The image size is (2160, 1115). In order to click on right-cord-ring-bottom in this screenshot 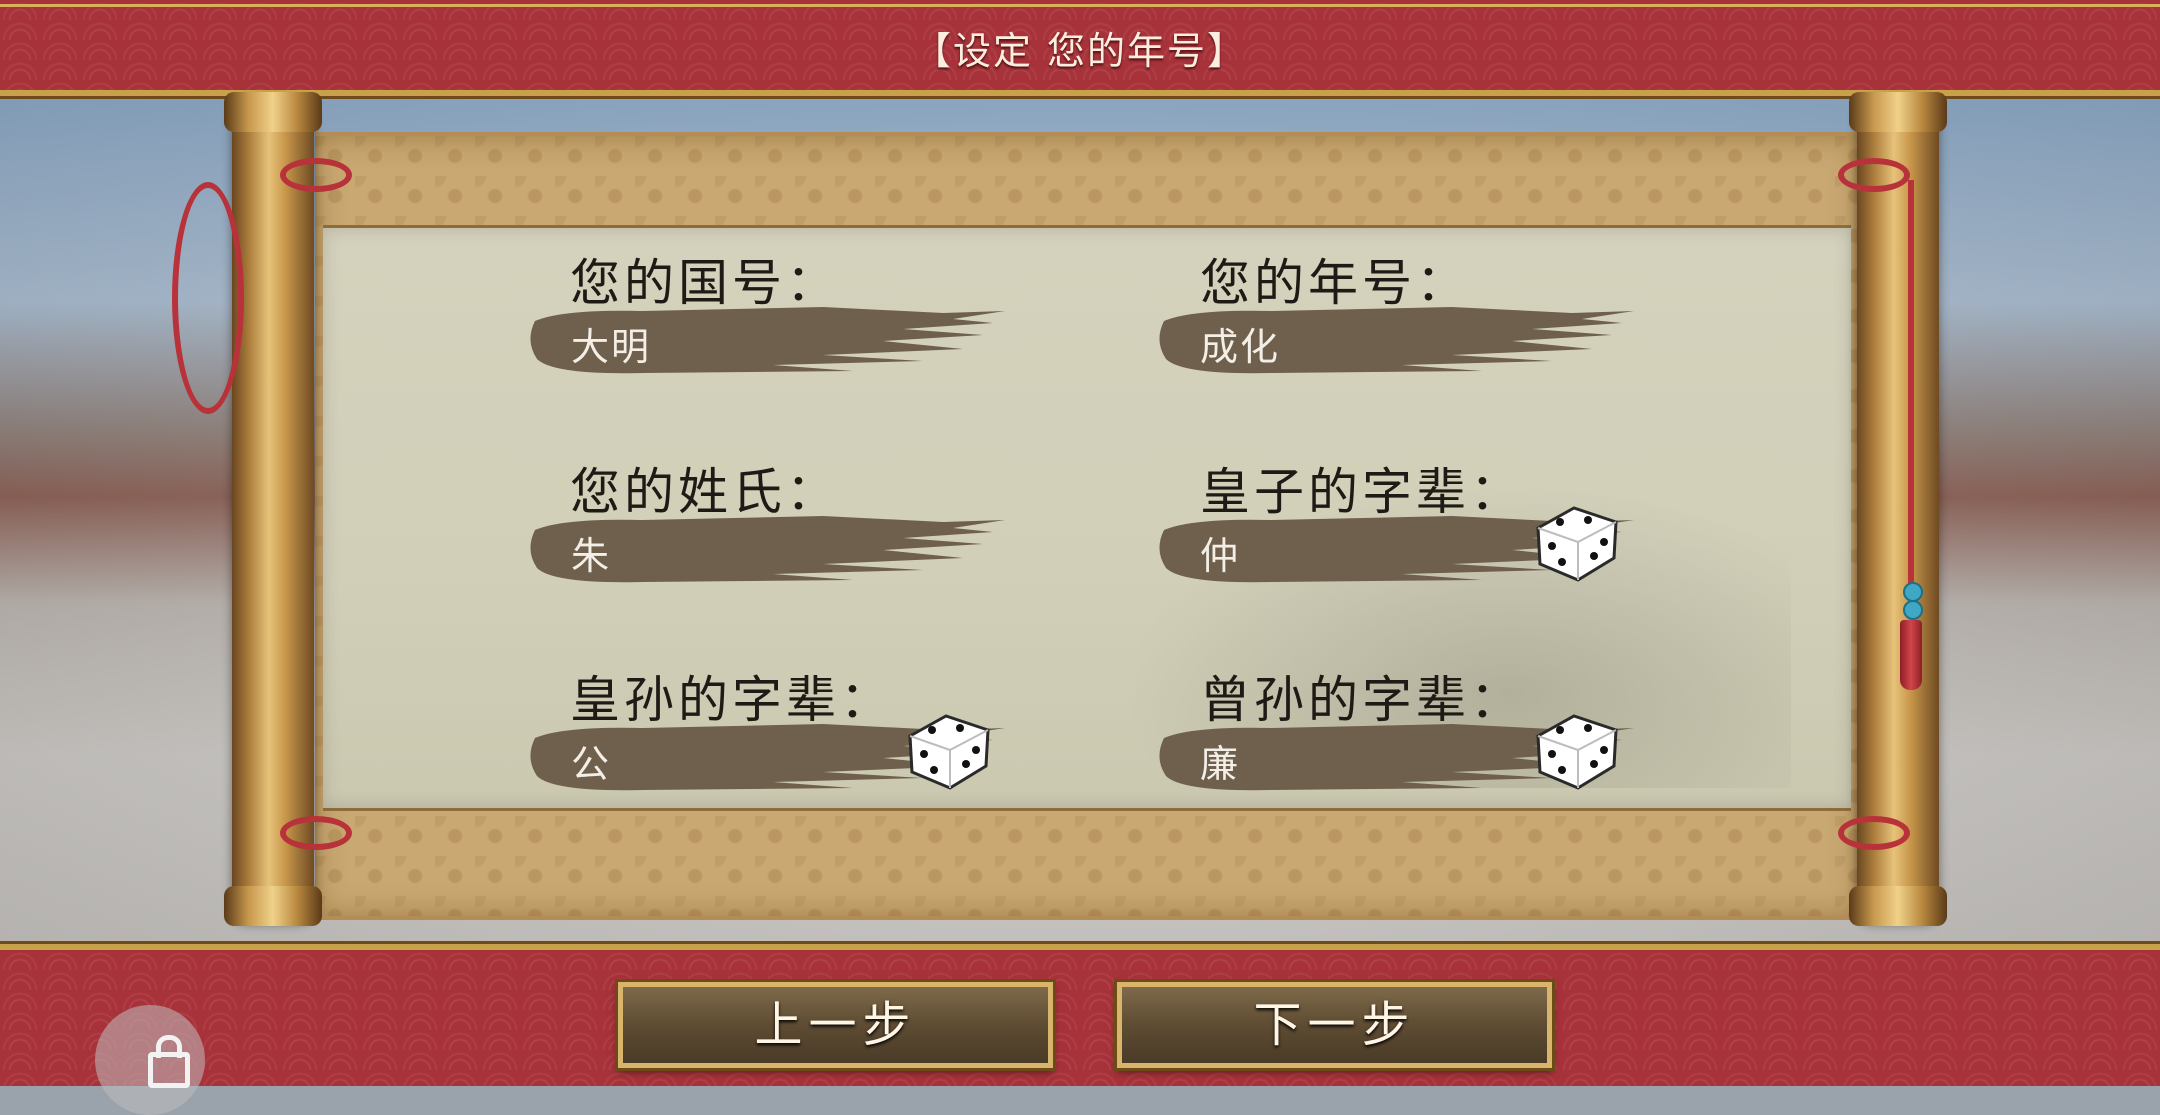, I will do `click(1874, 833)`.